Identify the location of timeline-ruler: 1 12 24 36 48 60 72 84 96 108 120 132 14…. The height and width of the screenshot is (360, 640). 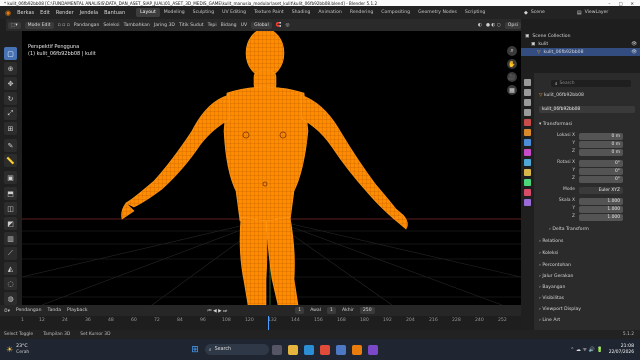
(260, 323).